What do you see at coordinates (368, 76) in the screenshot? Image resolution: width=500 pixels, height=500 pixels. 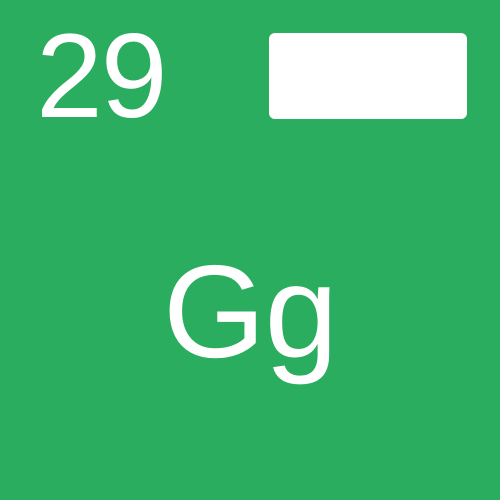 I see `blank-label-box` at bounding box center [368, 76].